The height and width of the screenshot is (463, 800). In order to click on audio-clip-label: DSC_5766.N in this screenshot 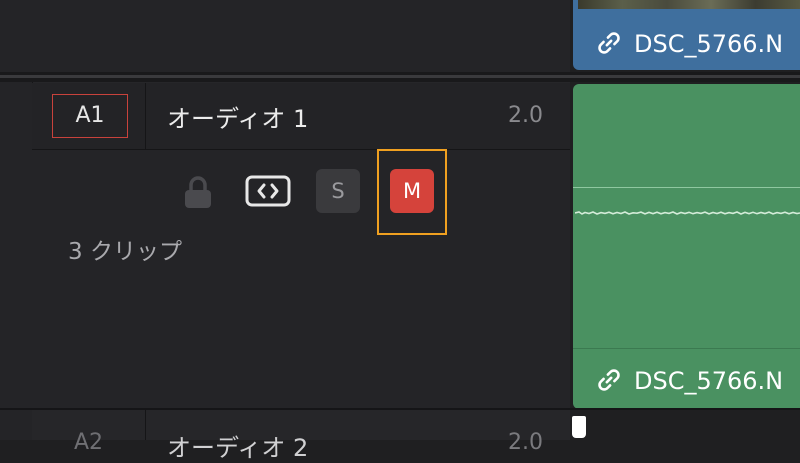, I will do `click(689, 381)`.